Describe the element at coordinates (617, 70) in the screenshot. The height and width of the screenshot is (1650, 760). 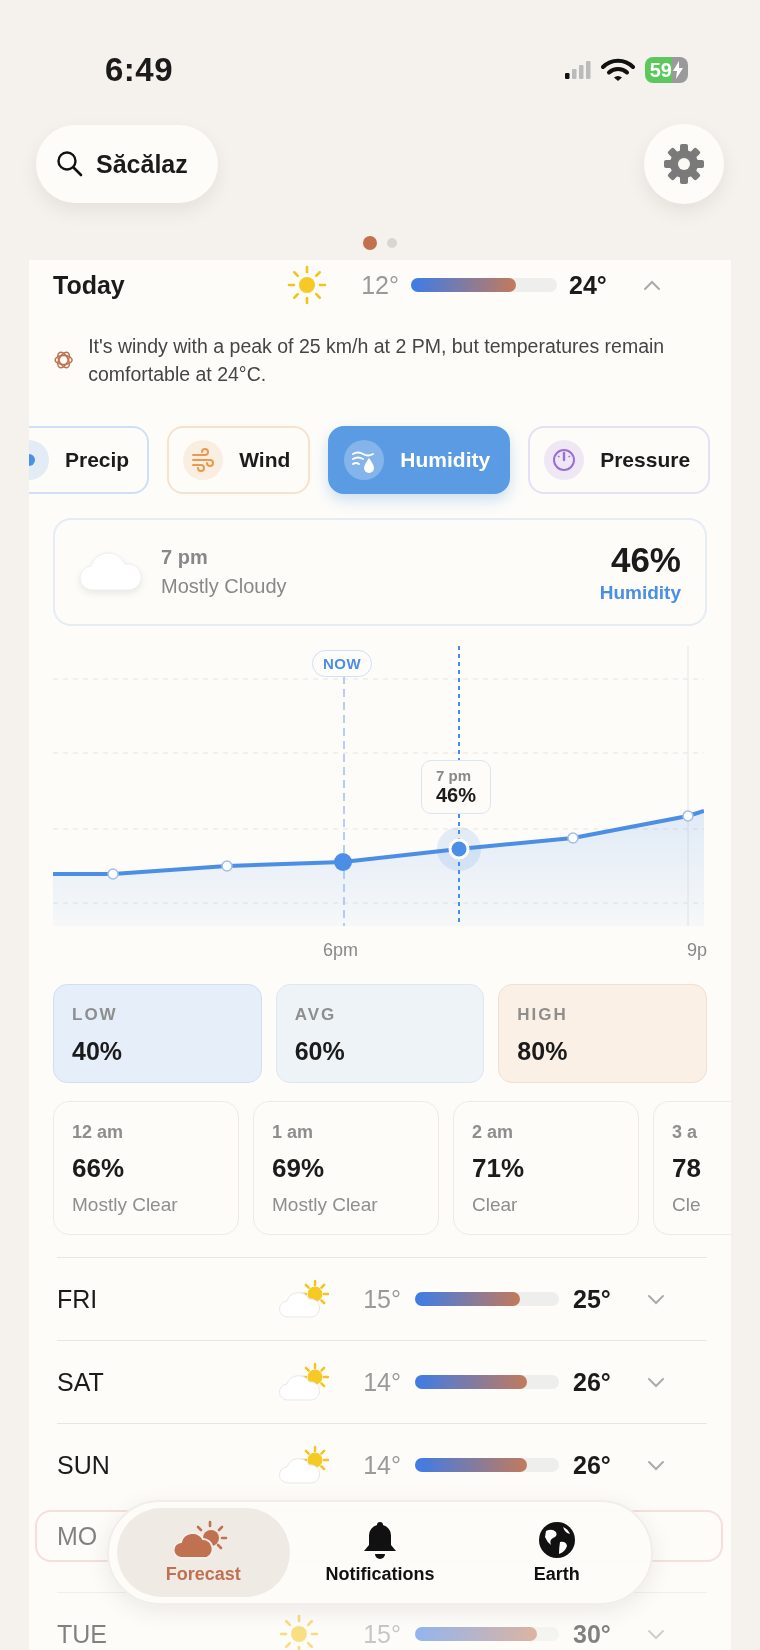
I see `wifi-icon` at that location.